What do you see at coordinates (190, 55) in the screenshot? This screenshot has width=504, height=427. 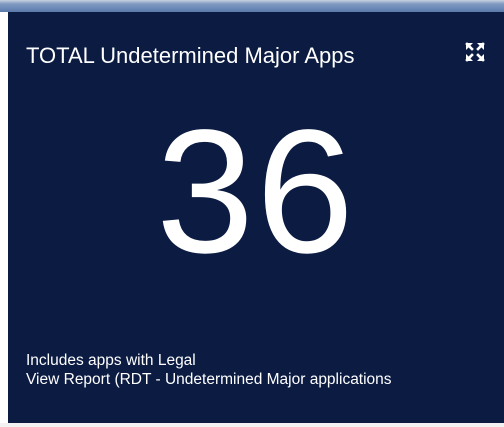 I see `tile-title: TOTAL Undetermined Major Apps` at bounding box center [190, 55].